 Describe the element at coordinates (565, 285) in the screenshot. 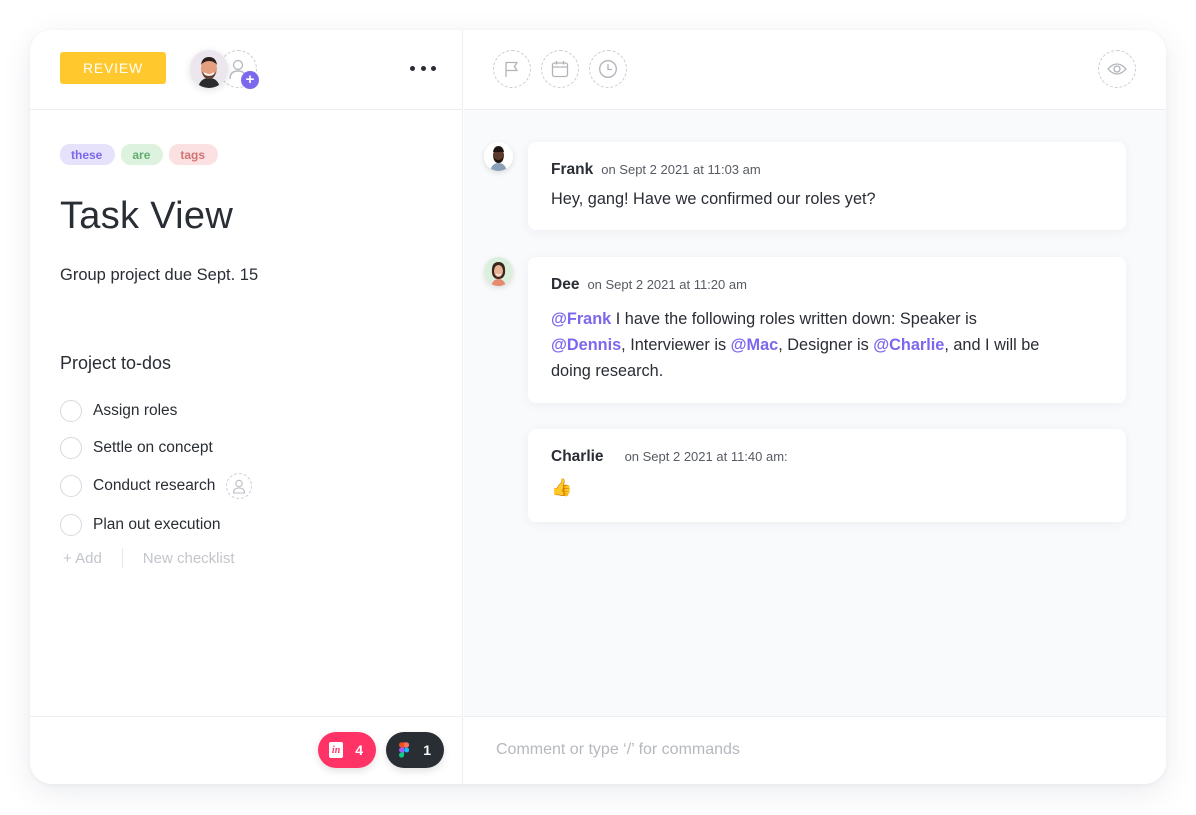

I see `comment-author: Dee` at that location.